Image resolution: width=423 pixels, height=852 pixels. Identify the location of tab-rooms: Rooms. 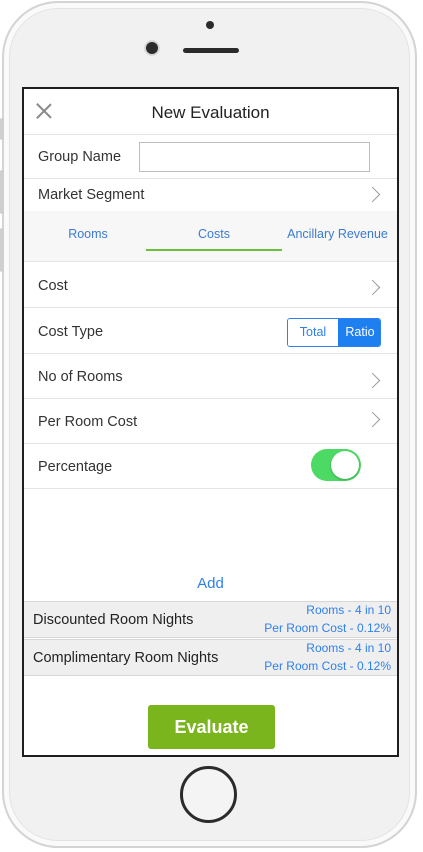
(88, 236).